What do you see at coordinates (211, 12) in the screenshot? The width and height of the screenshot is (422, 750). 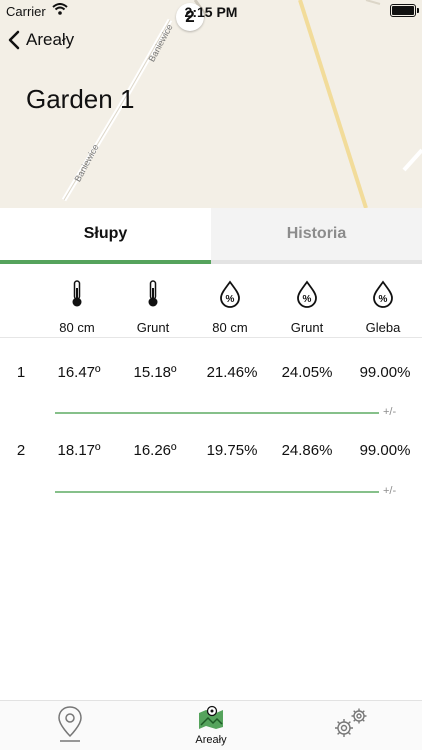 I see `status-time: 2:15 PM` at bounding box center [211, 12].